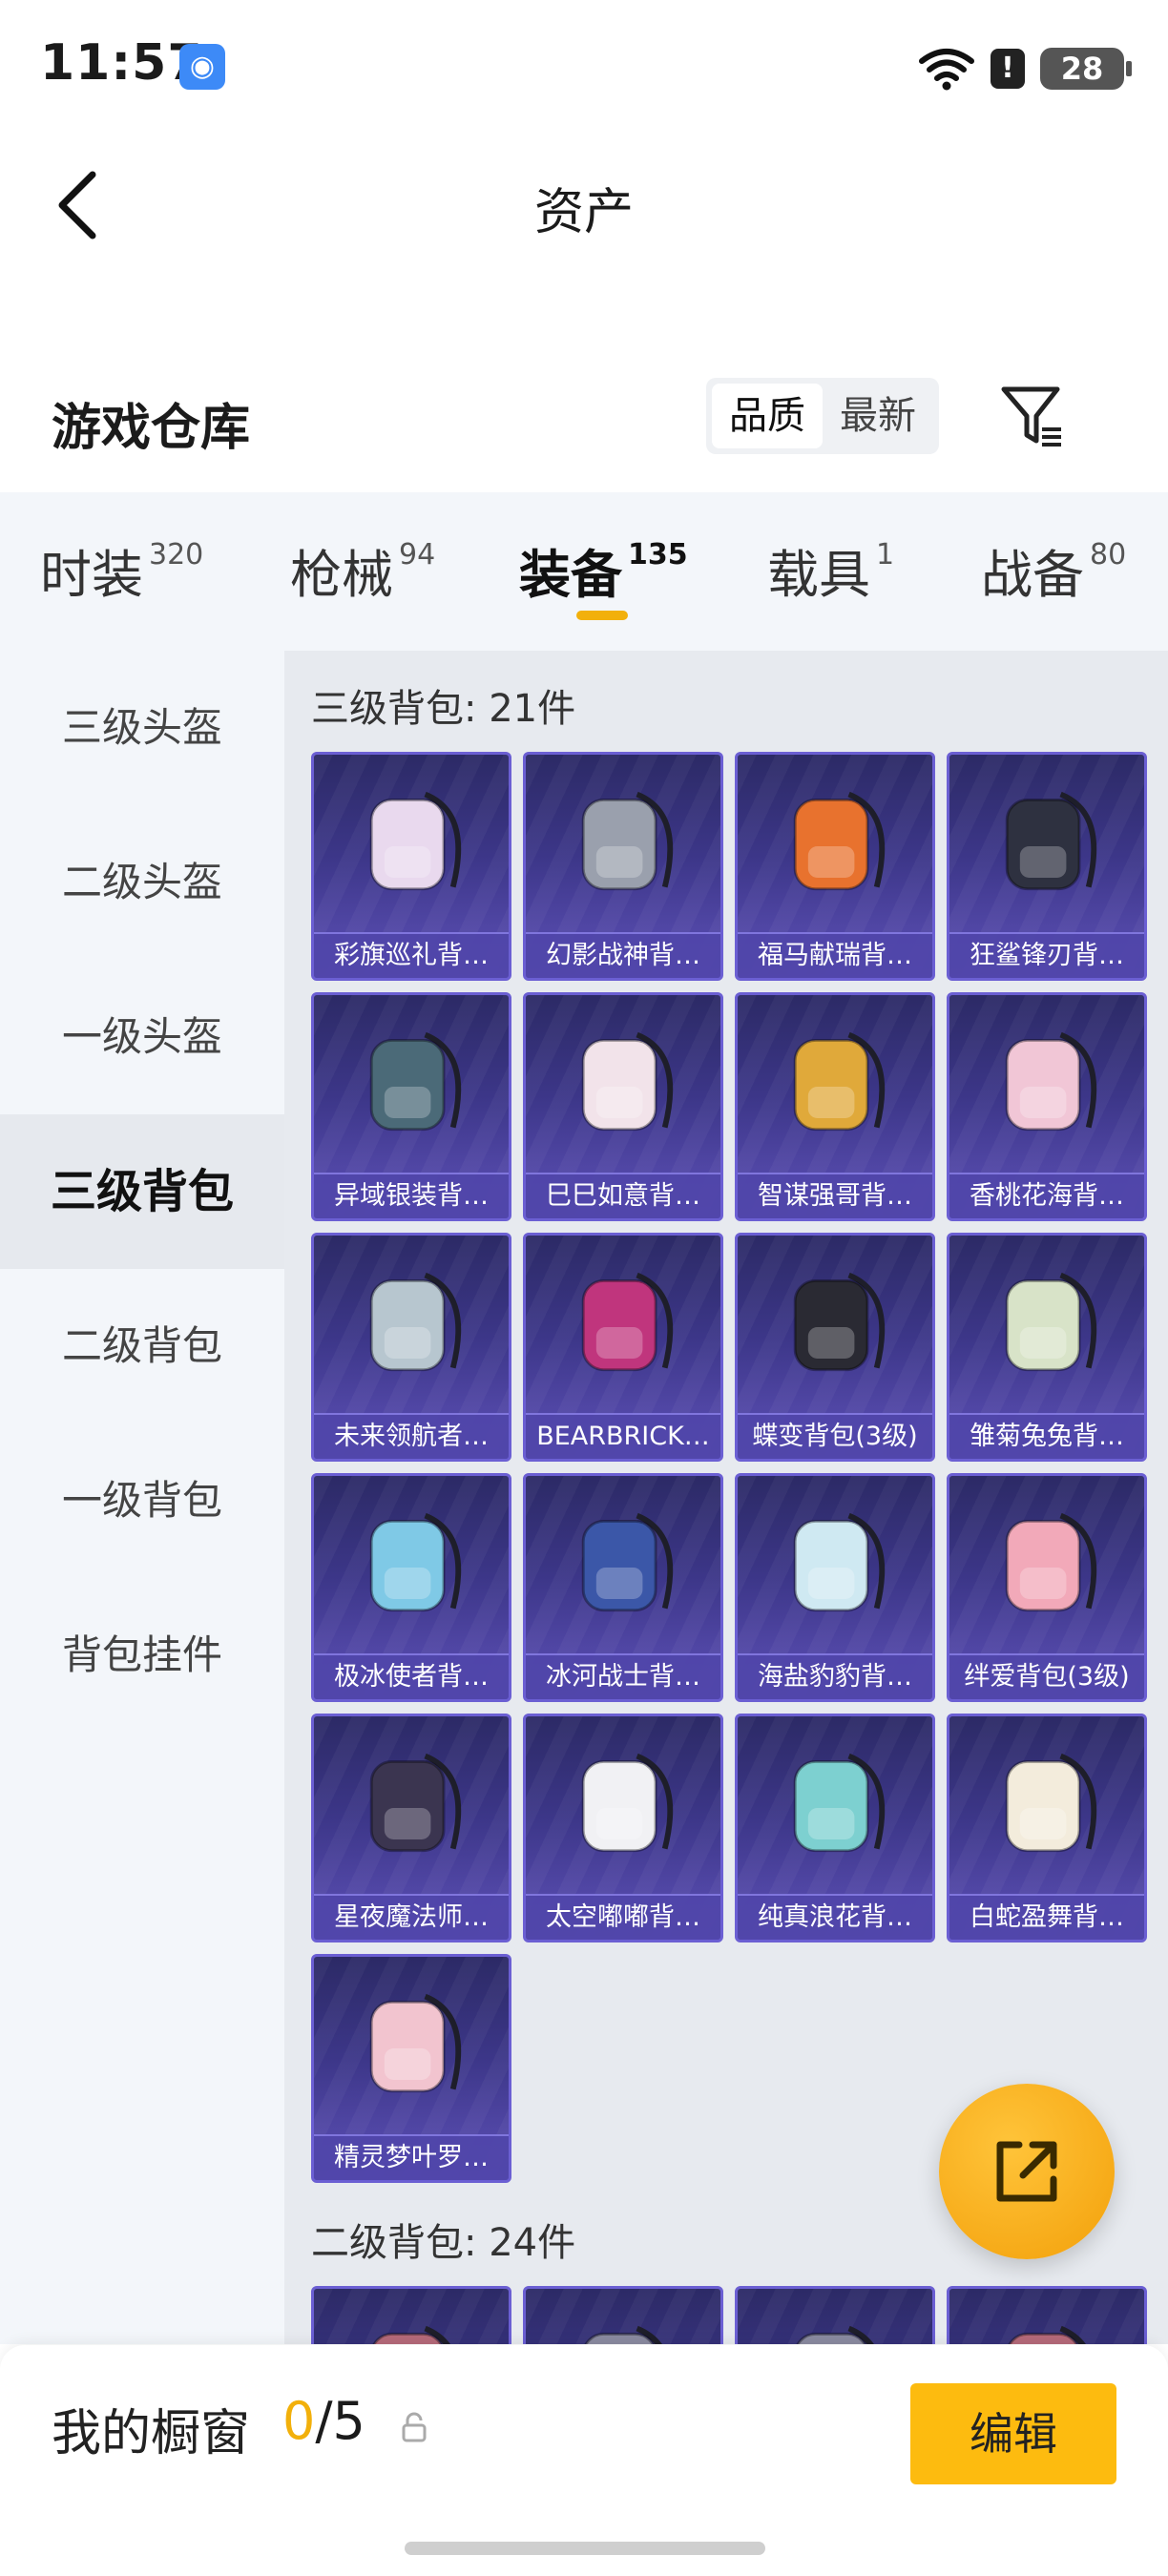  What do you see at coordinates (1108, 554) in the screenshot?
I see `tab-count: 80` at bounding box center [1108, 554].